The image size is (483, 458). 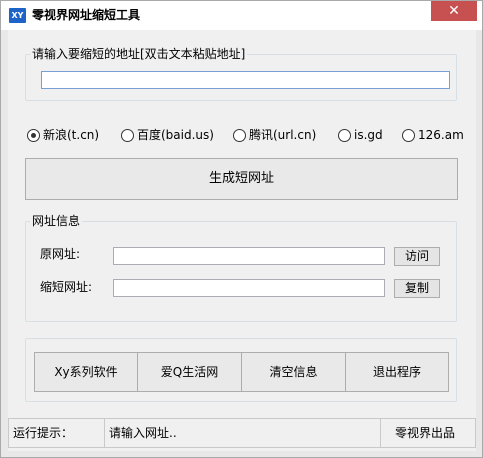 I want to click on generate-short-url-button: 生成短网址, so click(x=241, y=179).